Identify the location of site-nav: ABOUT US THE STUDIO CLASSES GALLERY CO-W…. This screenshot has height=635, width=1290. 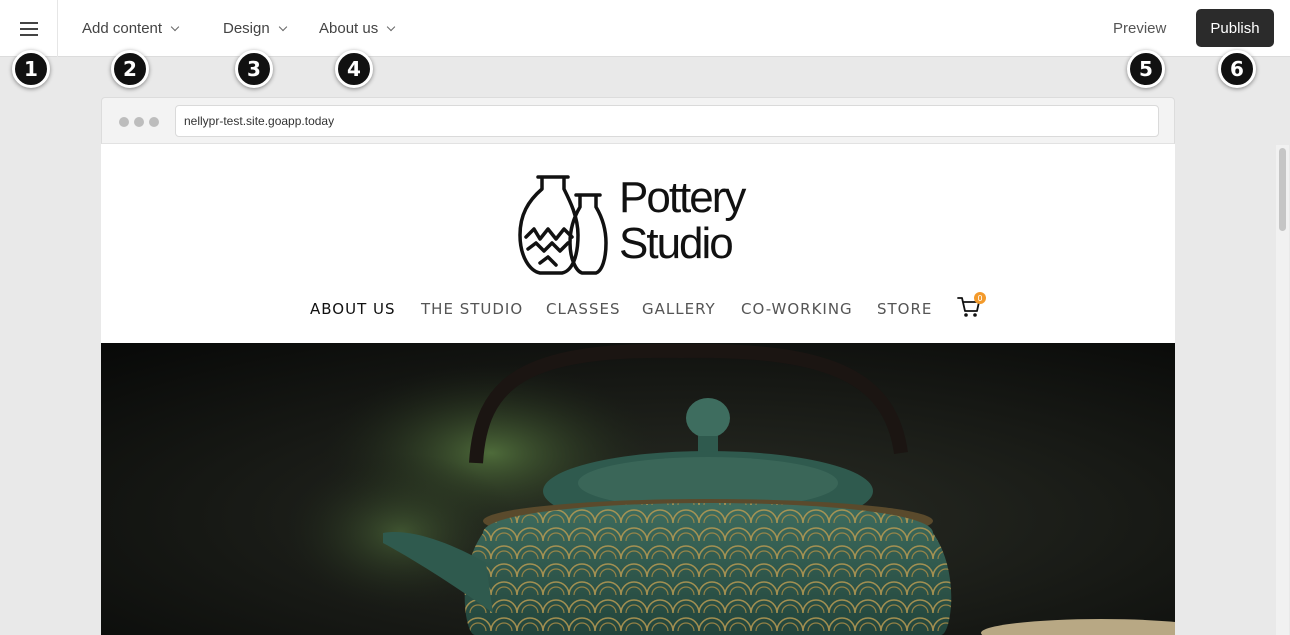
(638, 310).